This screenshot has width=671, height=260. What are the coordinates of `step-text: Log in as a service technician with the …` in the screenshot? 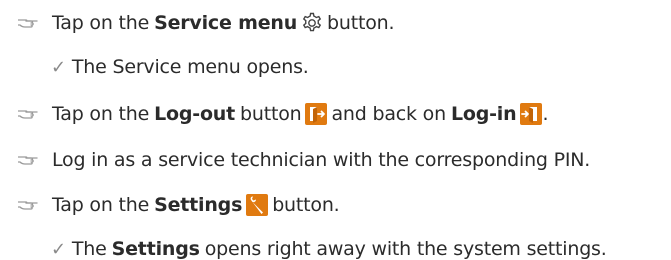 It's located at (321, 160).